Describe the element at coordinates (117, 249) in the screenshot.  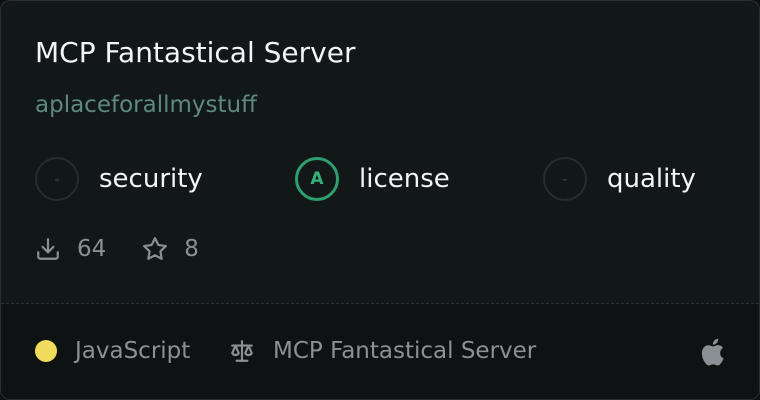
I see `stats-row: 64 8` at that location.